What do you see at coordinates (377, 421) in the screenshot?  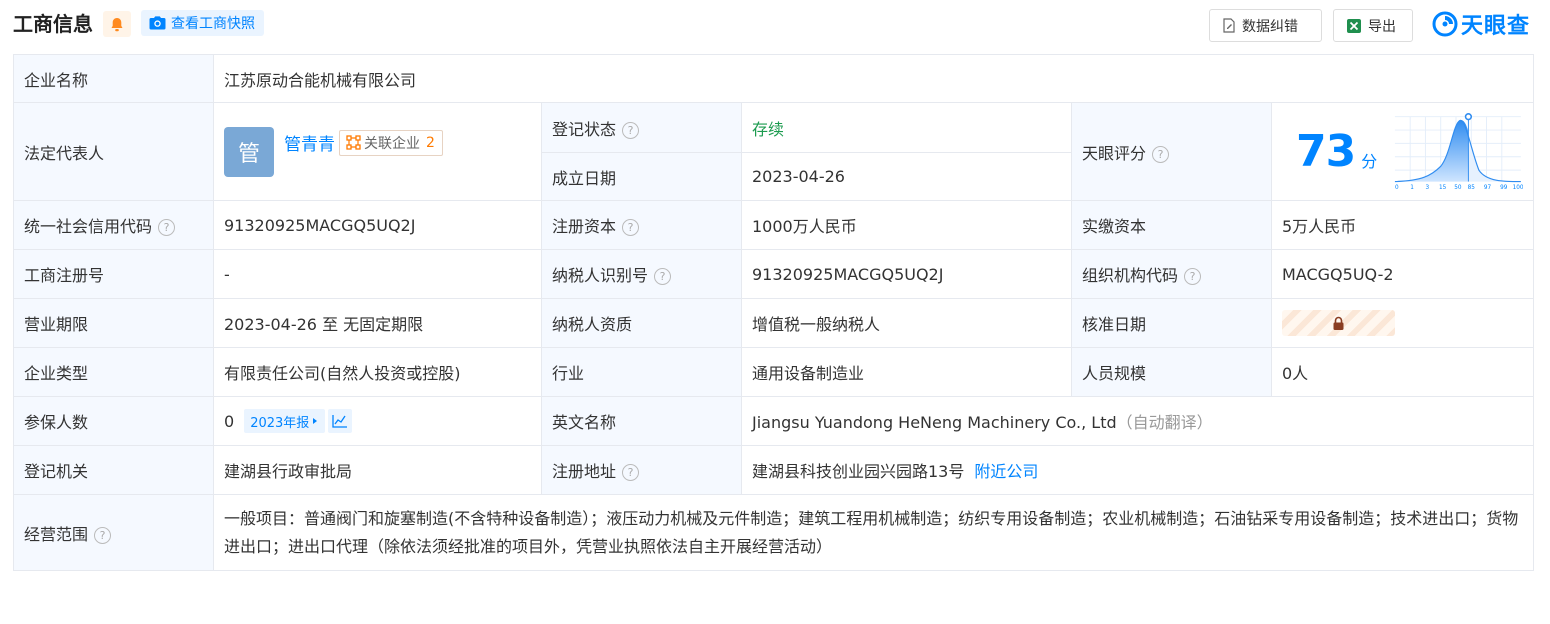 I see `insured-cell: 0 2023年报` at bounding box center [377, 421].